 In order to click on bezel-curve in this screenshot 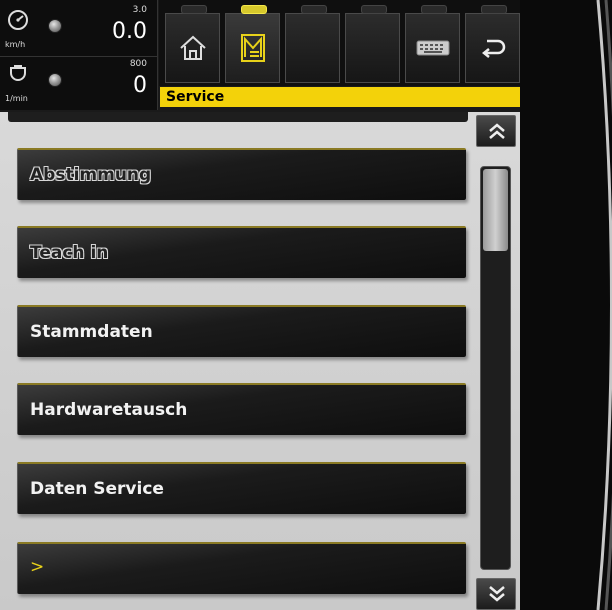, I will do `click(604, 305)`.